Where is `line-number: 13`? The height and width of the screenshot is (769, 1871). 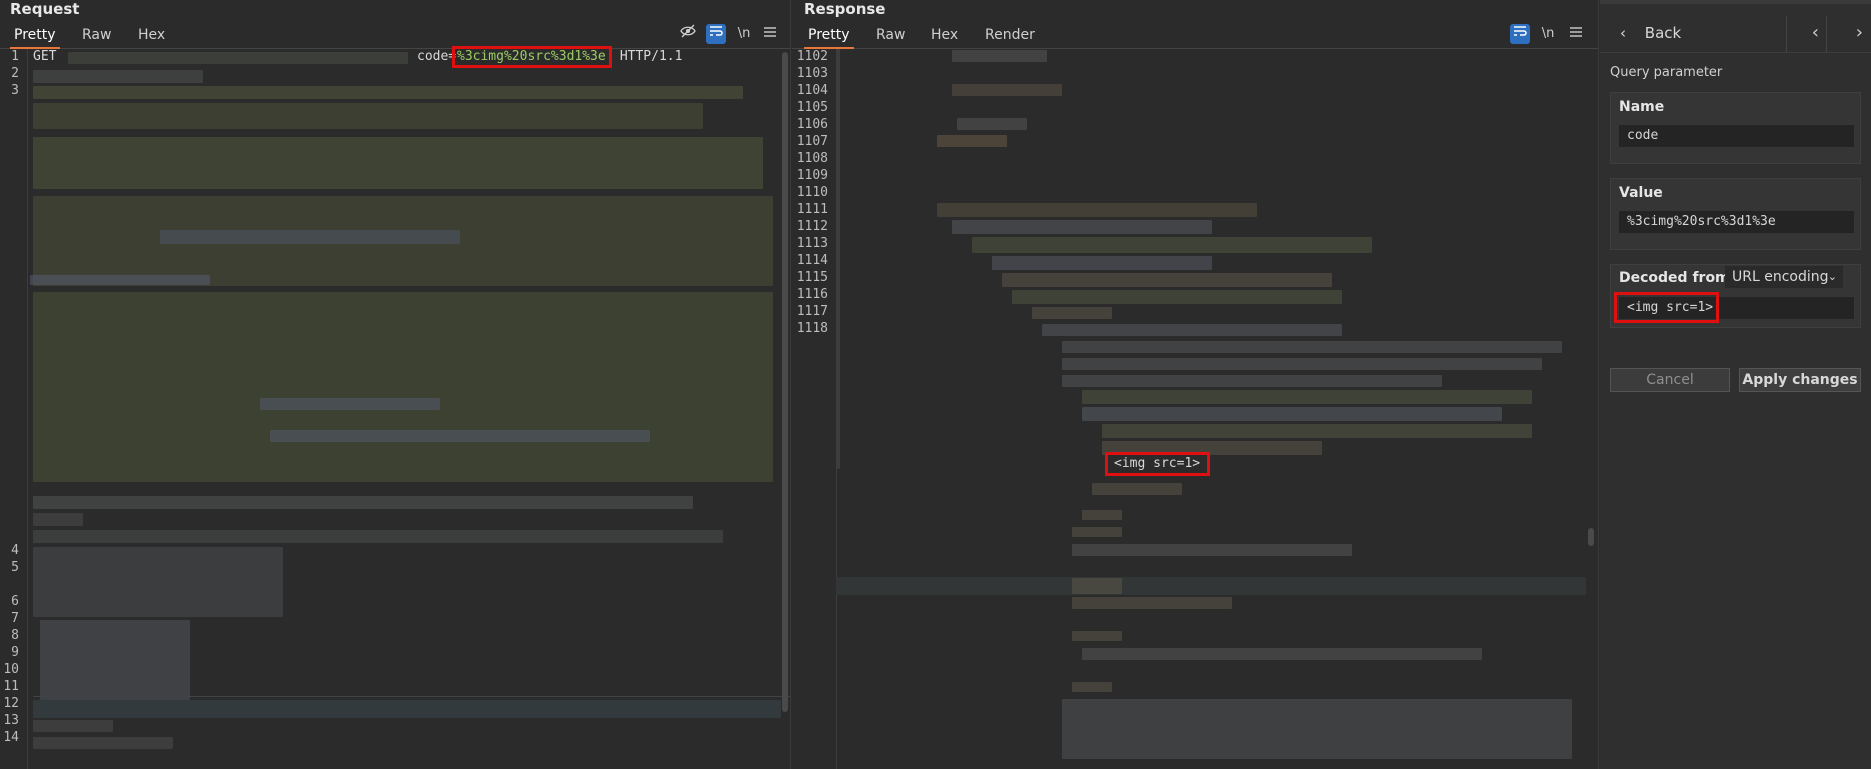 line-number: 13 is located at coordinates (11, 720).